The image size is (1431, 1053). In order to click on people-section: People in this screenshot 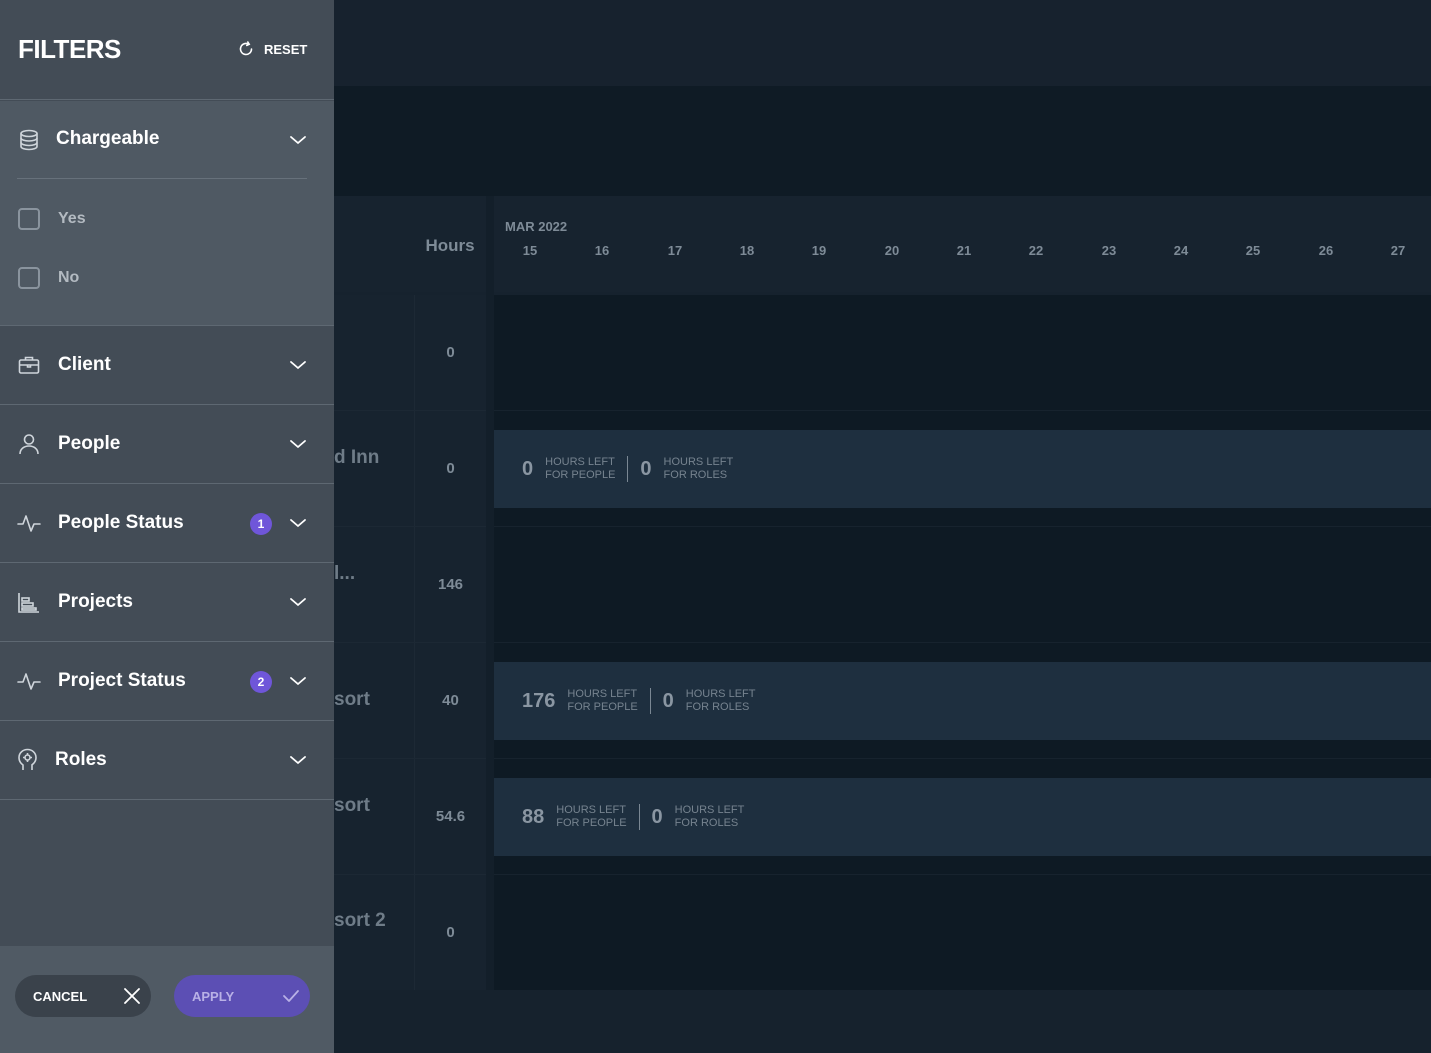, I will do `click(167, 444)`.